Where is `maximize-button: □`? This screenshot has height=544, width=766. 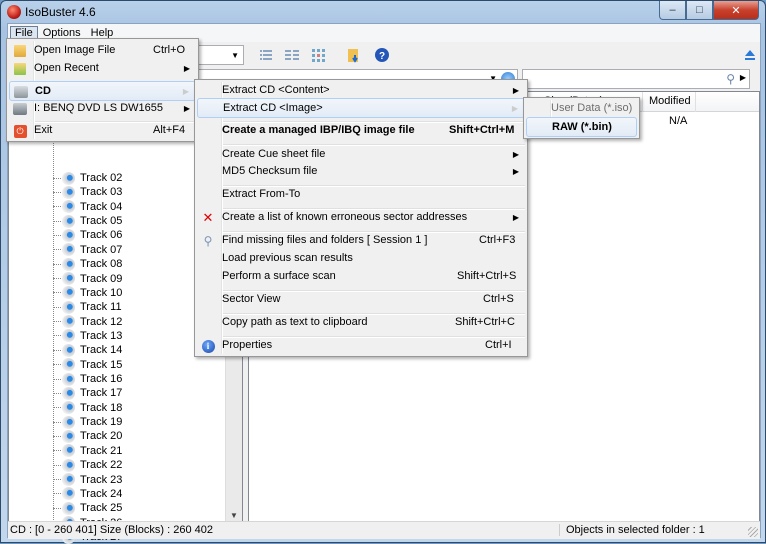
maximize-button: □ is located at coordinates (699, 10).